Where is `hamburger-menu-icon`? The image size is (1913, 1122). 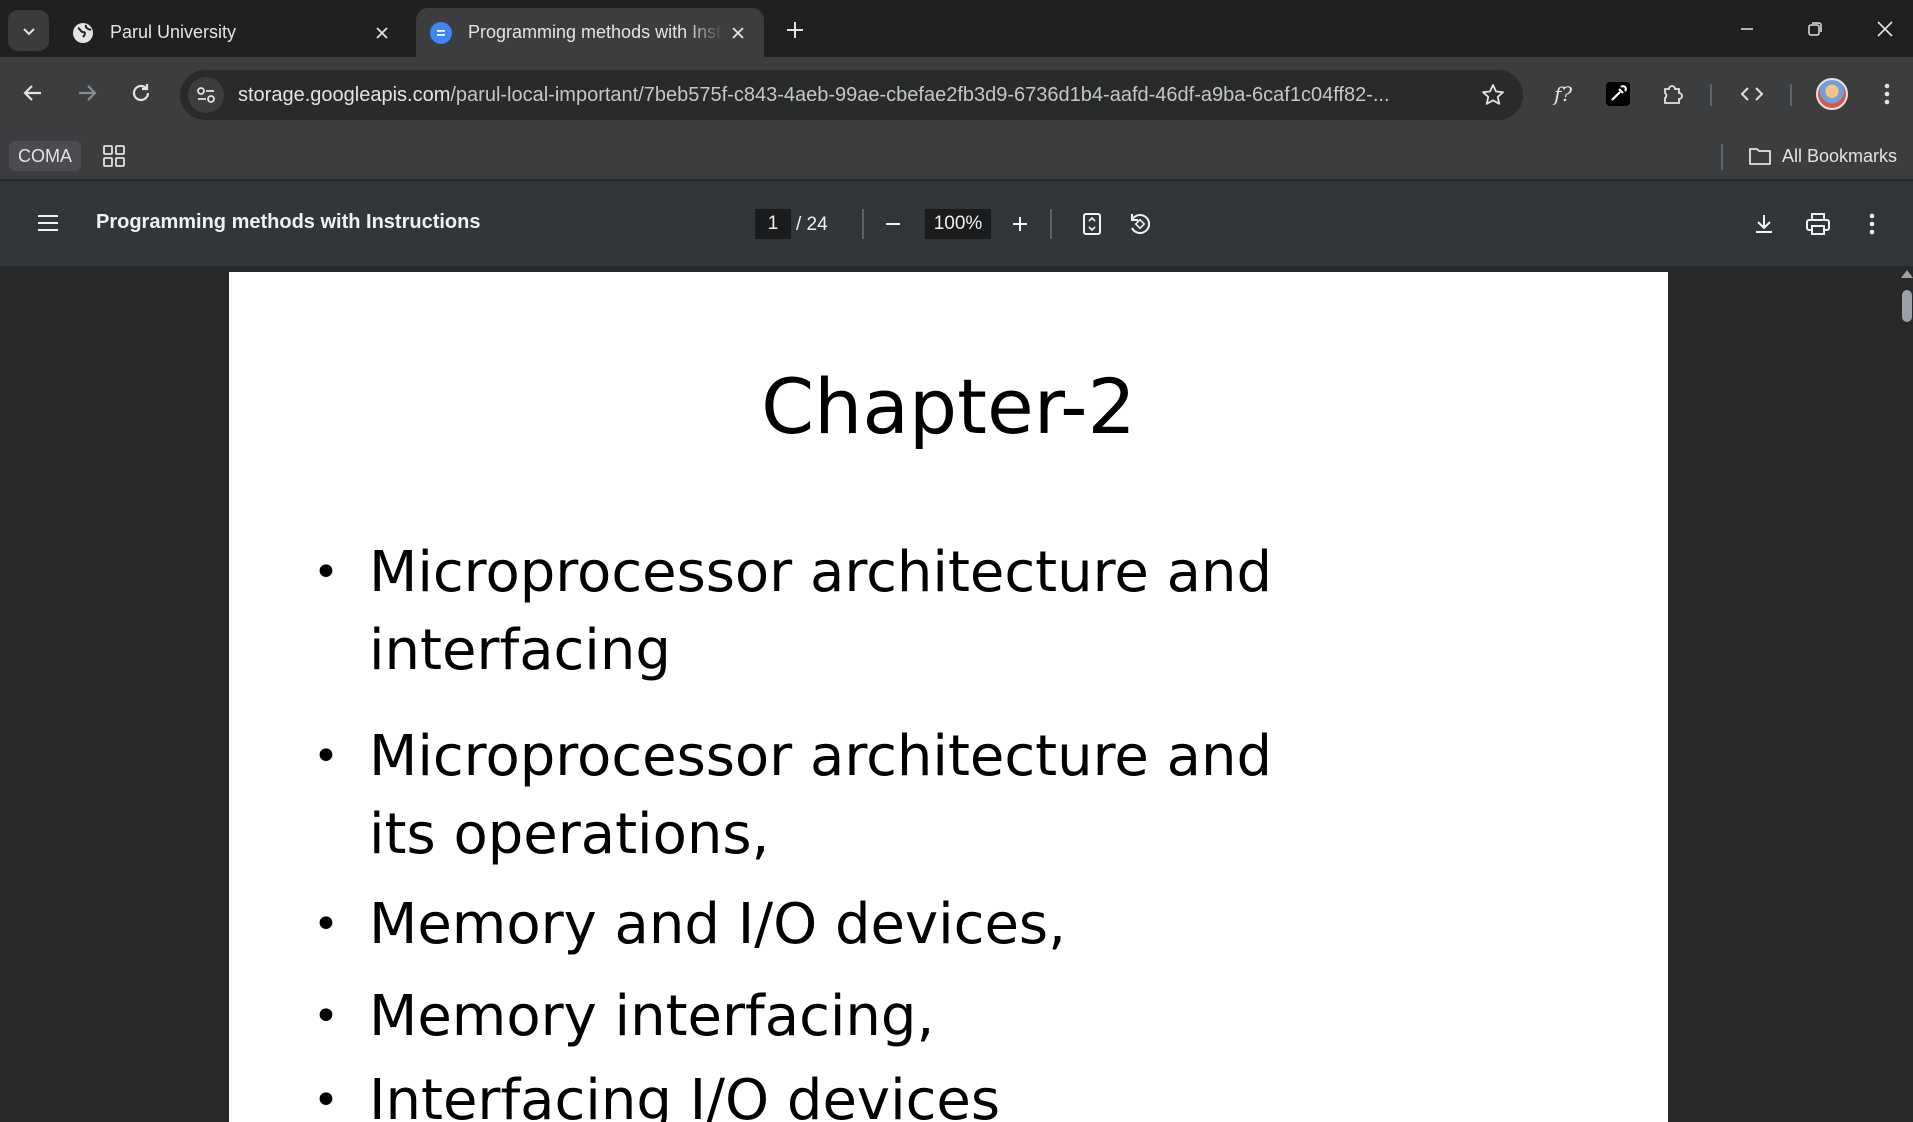
hamburger-menu-icon is located at coordinates (48, 223).